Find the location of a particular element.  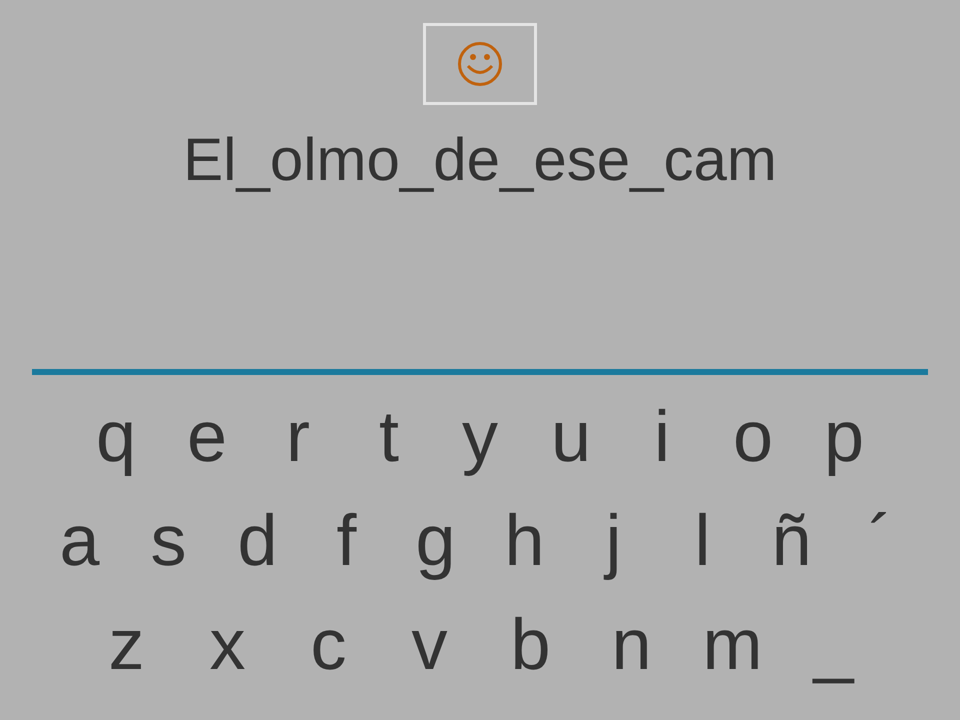

letter-key: b is located at coordinates (530, 645).